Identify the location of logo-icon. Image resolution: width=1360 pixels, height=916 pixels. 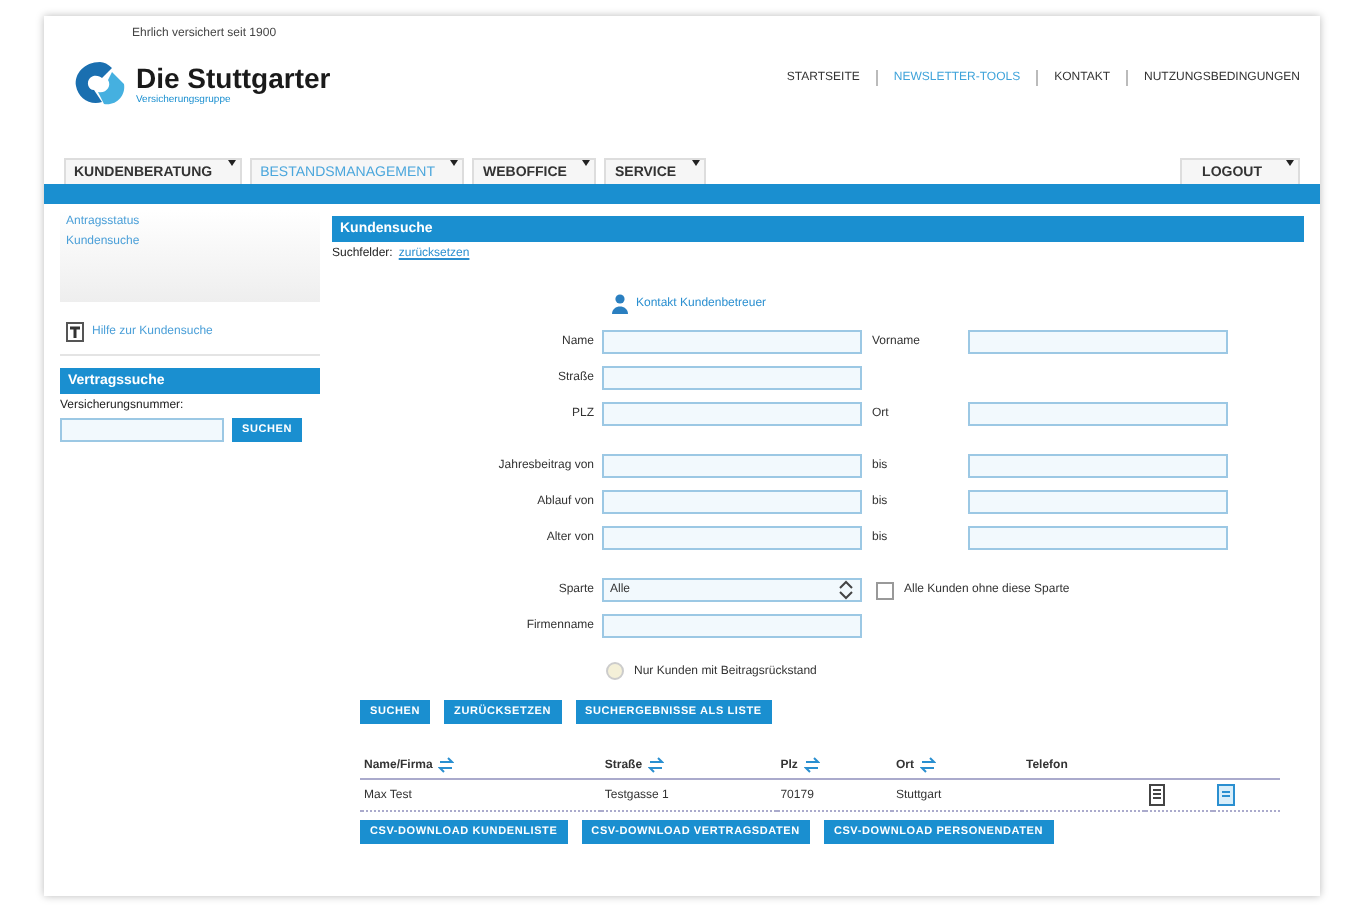
(100, 84).